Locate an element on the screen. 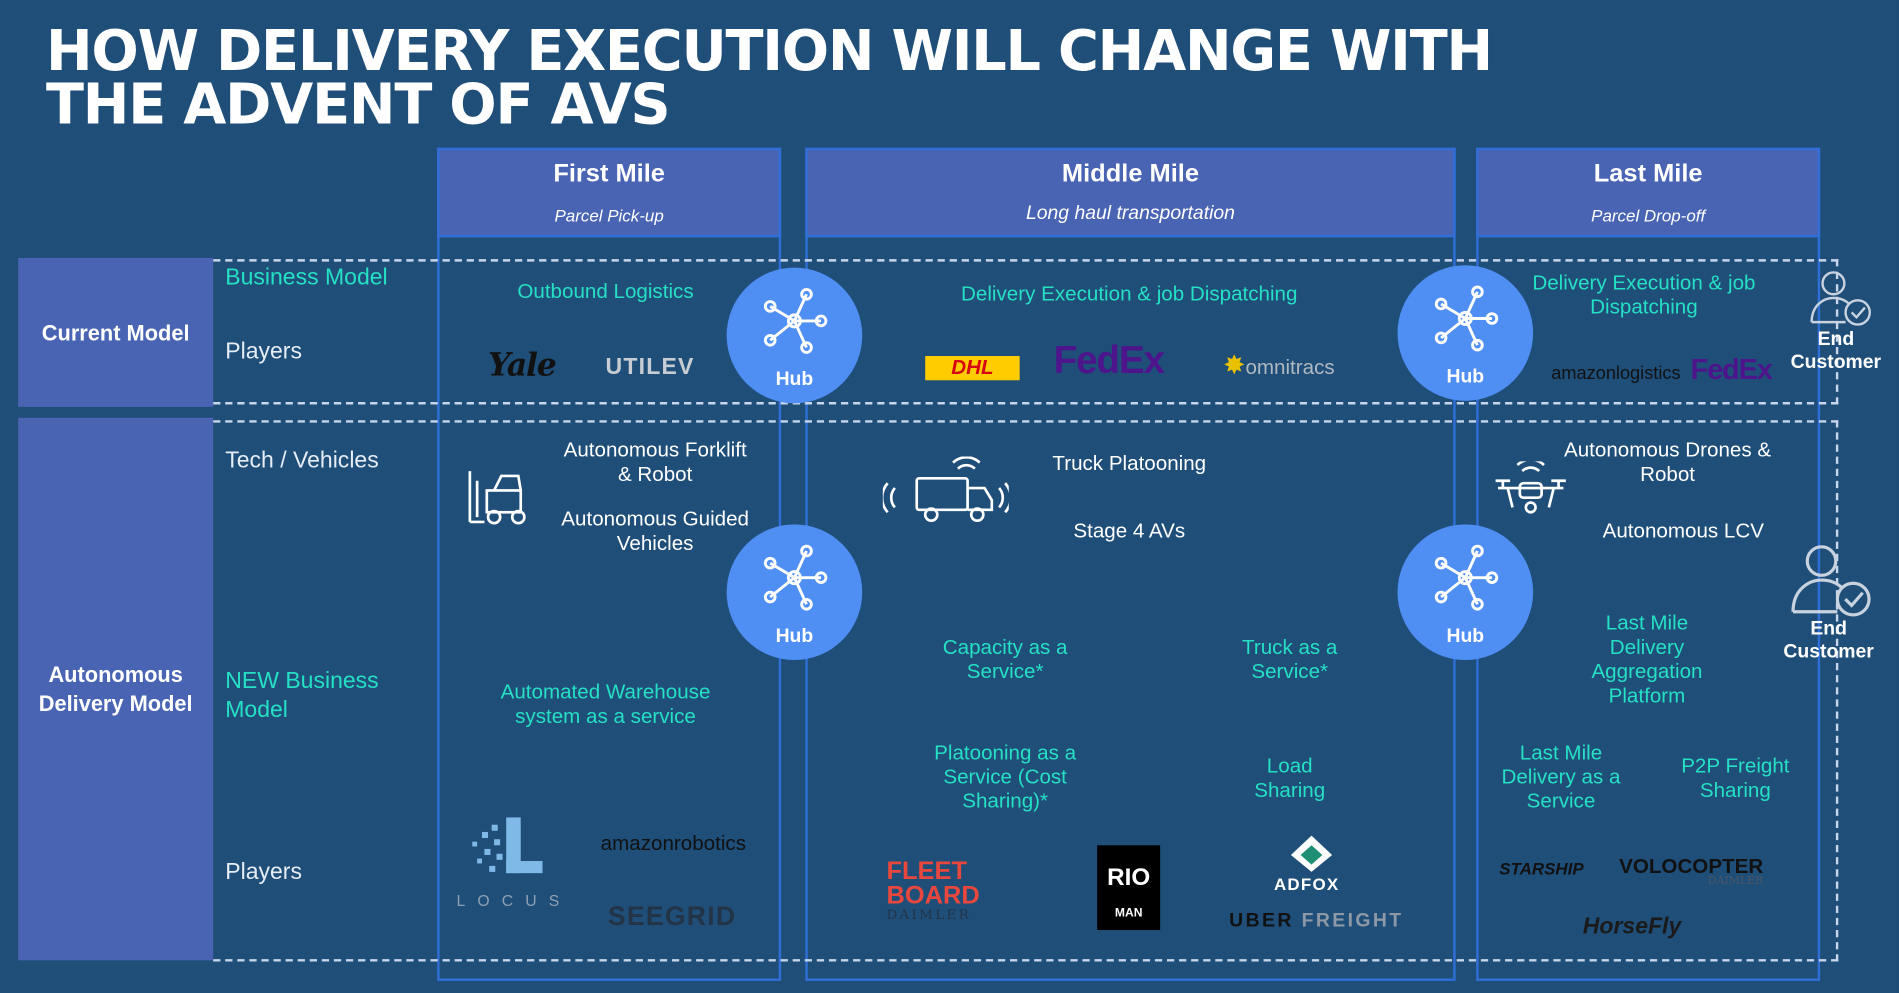 This screenshot has width=1899, height=993. logo-amazon-logistics: amazonlogistics is located at coordinates (1616, 373).